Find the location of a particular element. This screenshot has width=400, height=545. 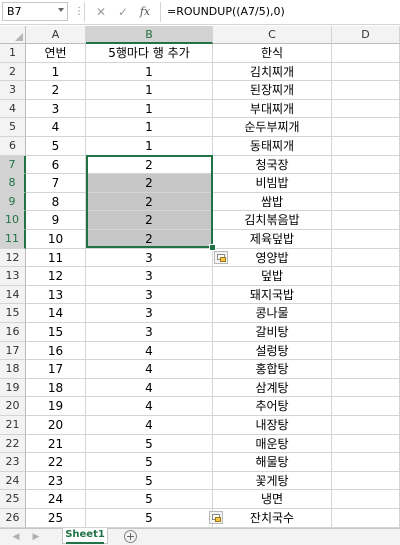

row-header: 4 is located at coordinates (13, 109).